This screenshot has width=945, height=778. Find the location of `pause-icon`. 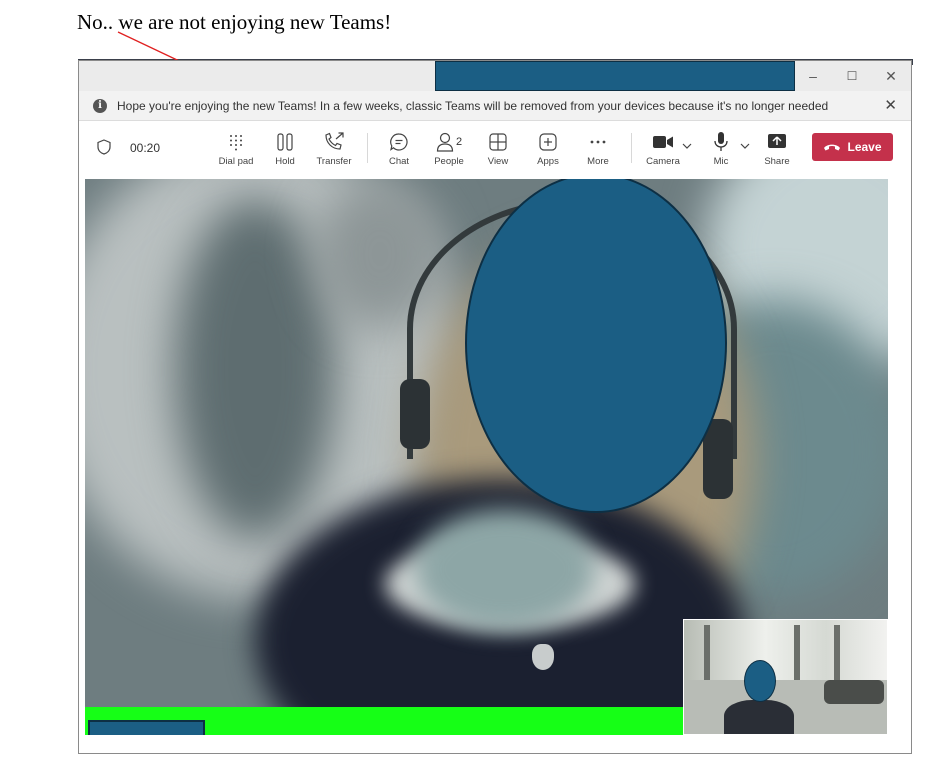

pause-icon is located at coordinates (285, 142).